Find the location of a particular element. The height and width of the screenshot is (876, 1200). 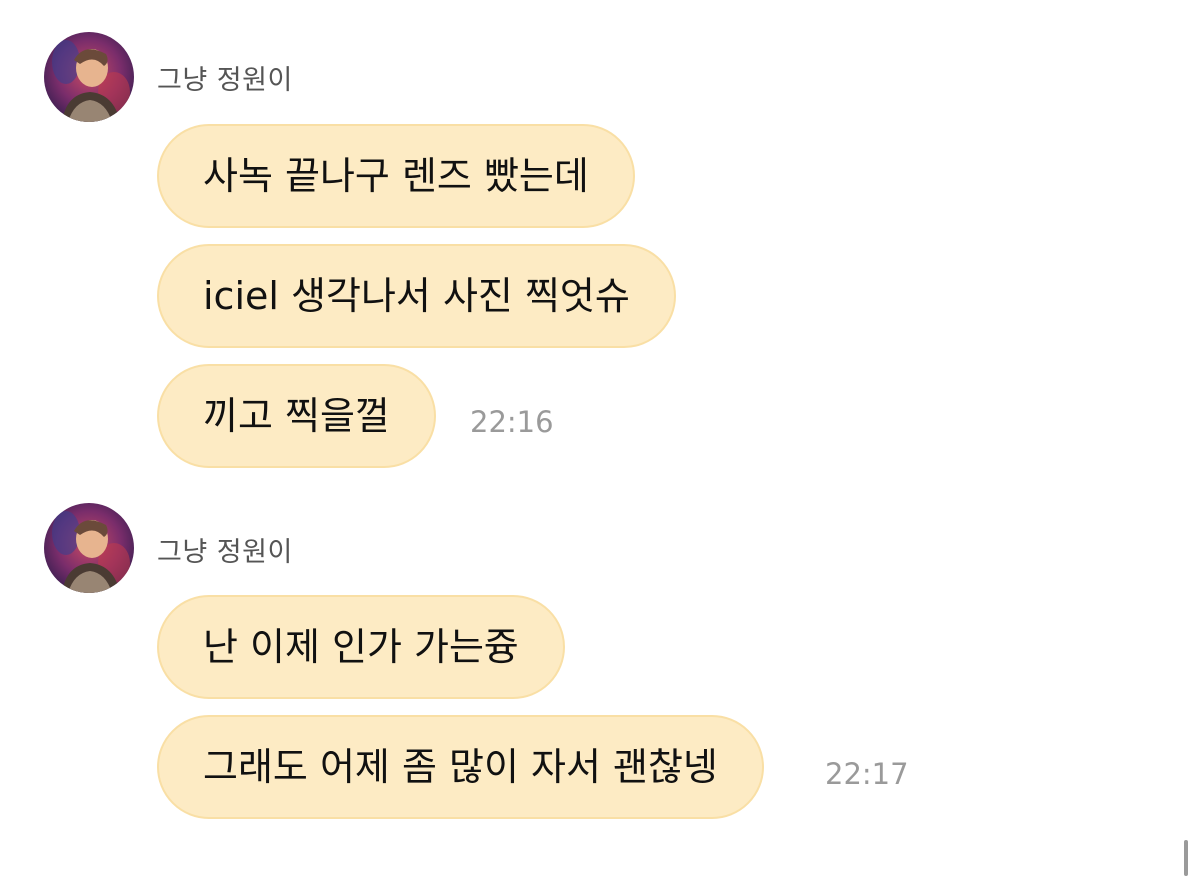

message-bubble: 끼고 찍을껄 is located at coordinates (296, 416).